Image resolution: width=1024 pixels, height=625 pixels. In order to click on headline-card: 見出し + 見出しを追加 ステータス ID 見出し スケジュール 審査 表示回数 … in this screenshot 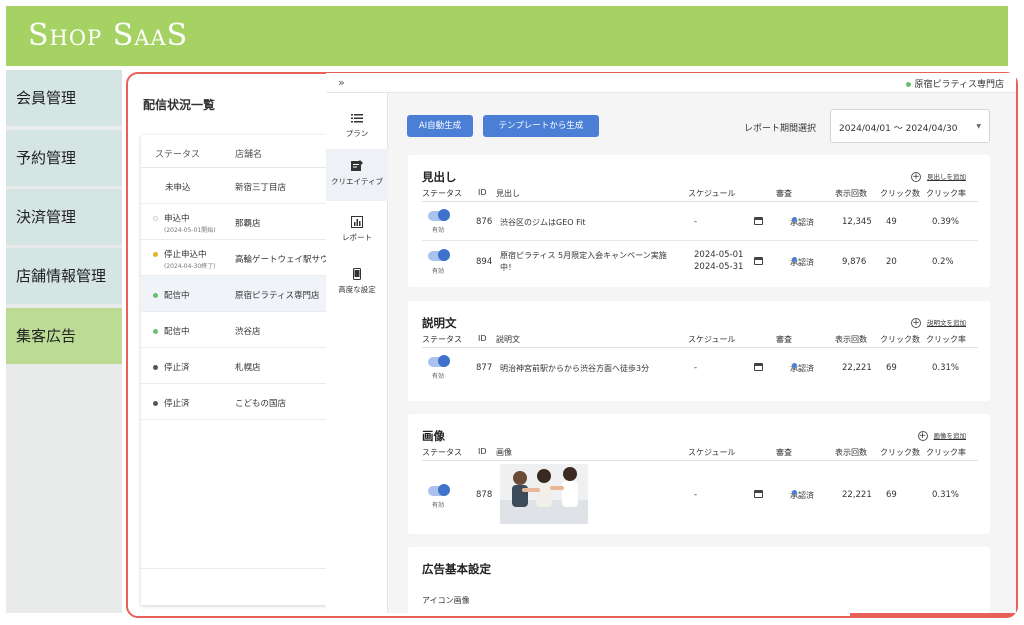, I will do `click(699, 221)`.